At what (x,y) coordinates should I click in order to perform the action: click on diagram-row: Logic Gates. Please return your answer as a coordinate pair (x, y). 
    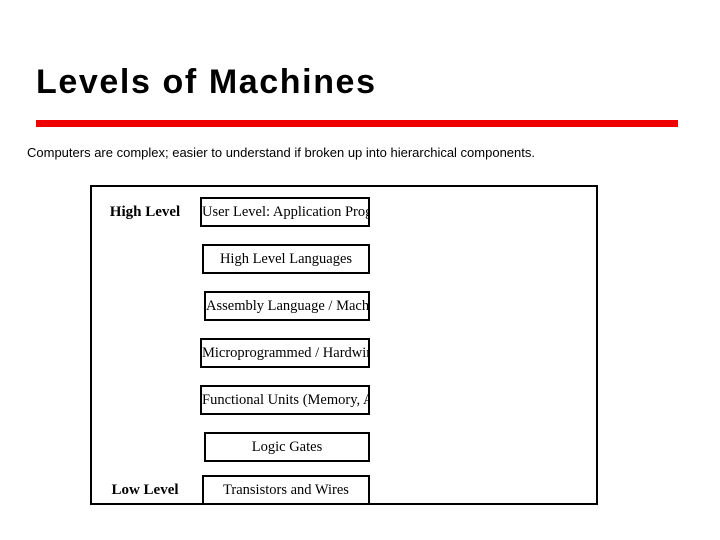
    Looking at the image, I should click on (344, 447).